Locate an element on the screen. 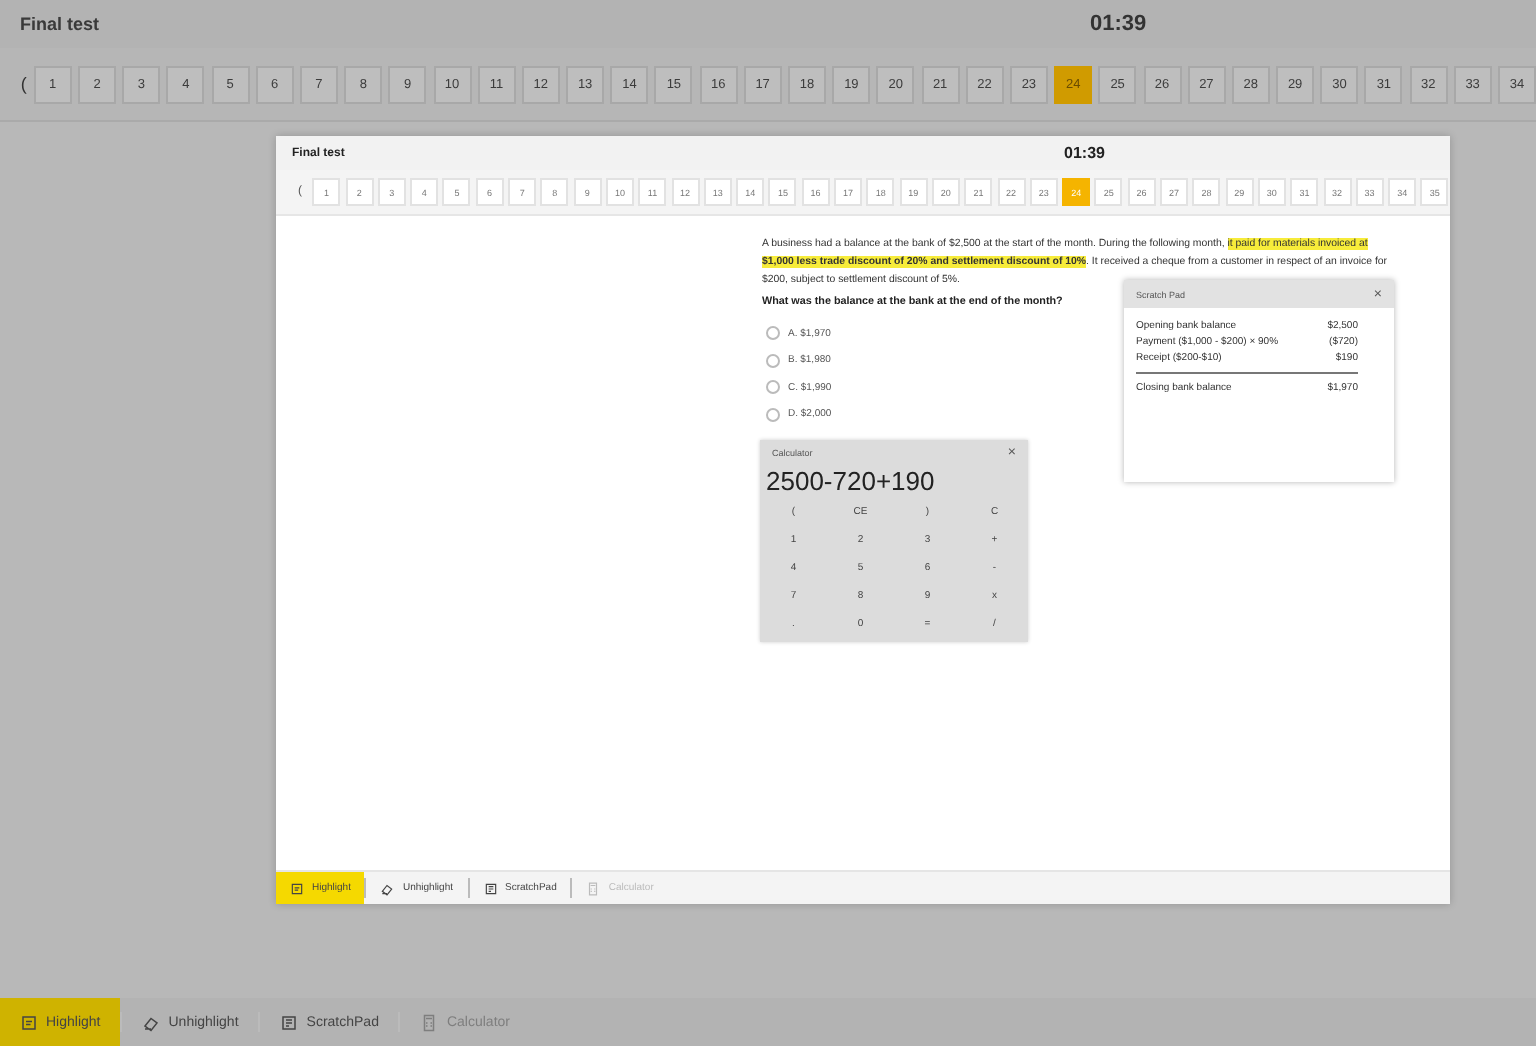  window-title: Final test is located at coordinates (60, 24).